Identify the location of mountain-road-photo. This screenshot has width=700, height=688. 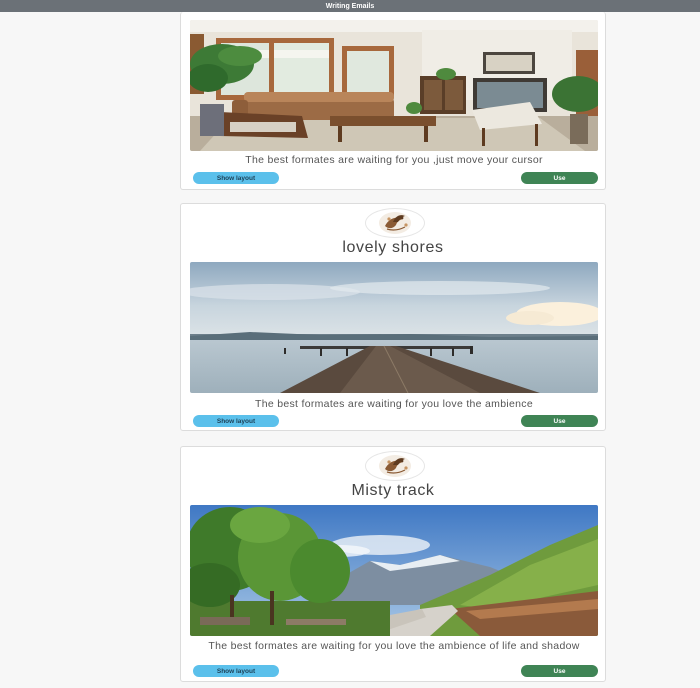
(394, 570).